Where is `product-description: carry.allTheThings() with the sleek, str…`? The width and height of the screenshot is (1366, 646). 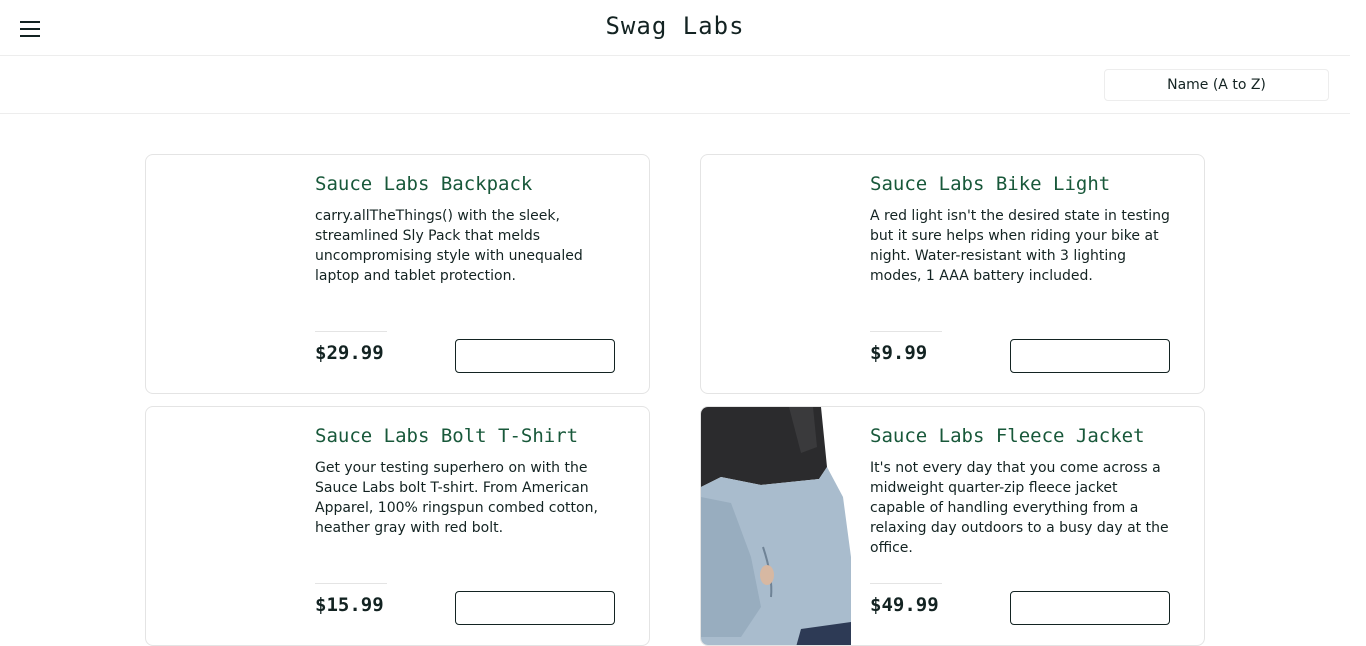
product-description: carry.allTheThings() with the sleek, str… is located at coordinates (449, 246).